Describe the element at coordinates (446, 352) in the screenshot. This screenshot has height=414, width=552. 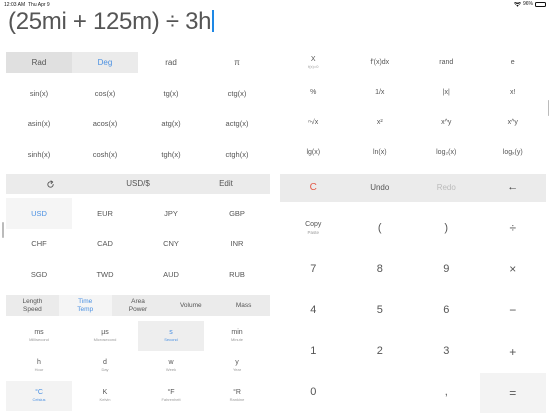
I see `digit-3-button: 3` at that location.